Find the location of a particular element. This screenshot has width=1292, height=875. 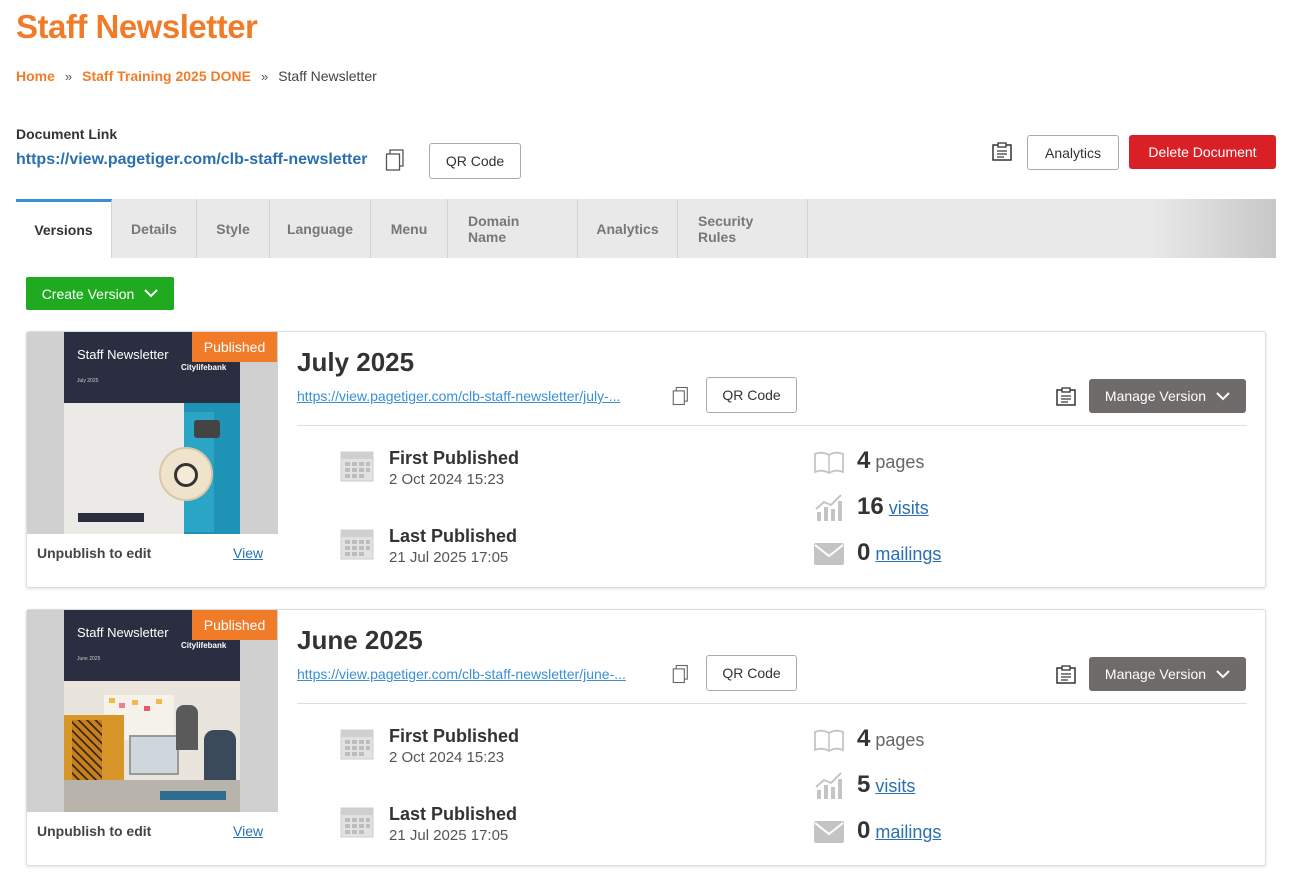

tab-language: Language is located at coordinates (320, 228).